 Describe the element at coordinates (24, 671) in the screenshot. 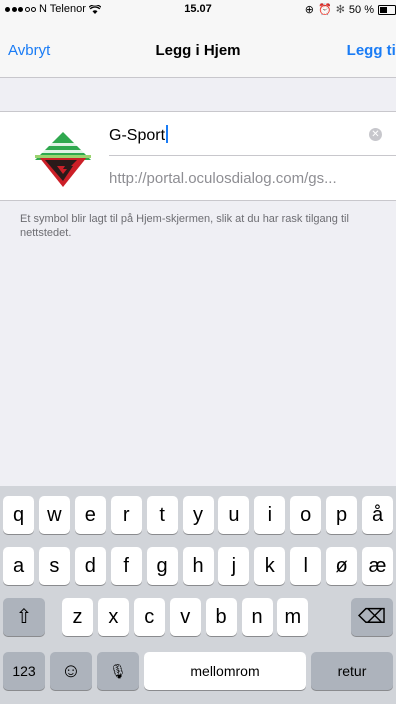

I see `numbers-key: 123` at that location.